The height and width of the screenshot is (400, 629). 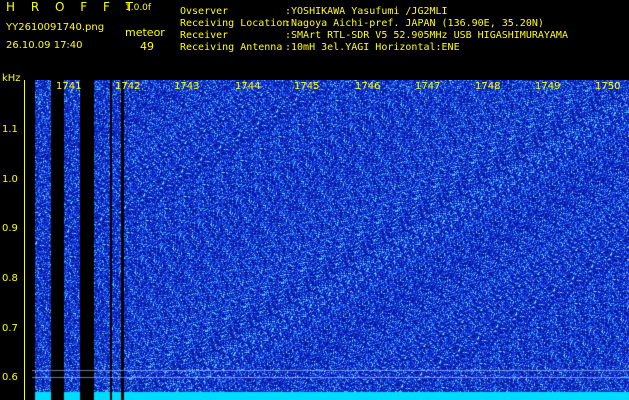 I want to click on info-value-observer: :YOSHIKAWA Yasufumi /JG2MLI, so click(x=366, y=11).